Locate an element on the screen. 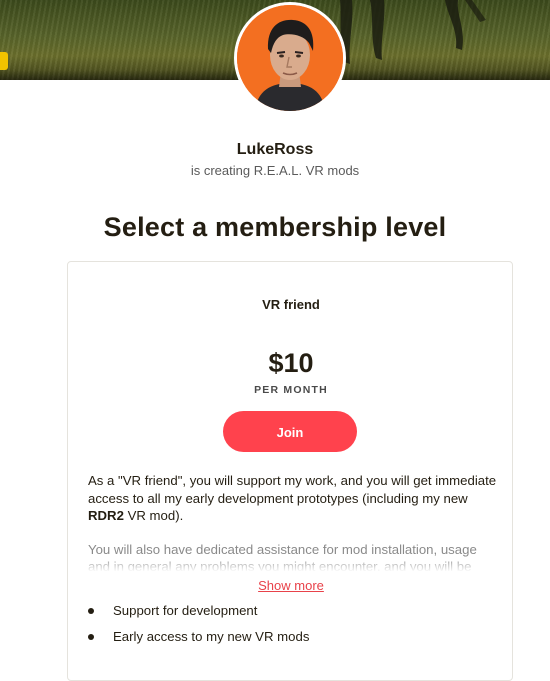  horse-silhouette-icon is located at coordinates (413, 32).